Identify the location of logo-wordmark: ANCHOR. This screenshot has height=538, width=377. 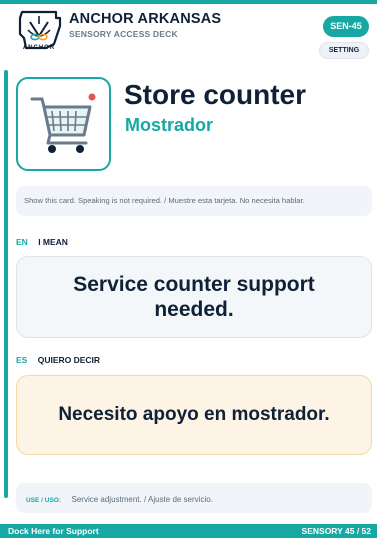
(39, 48).